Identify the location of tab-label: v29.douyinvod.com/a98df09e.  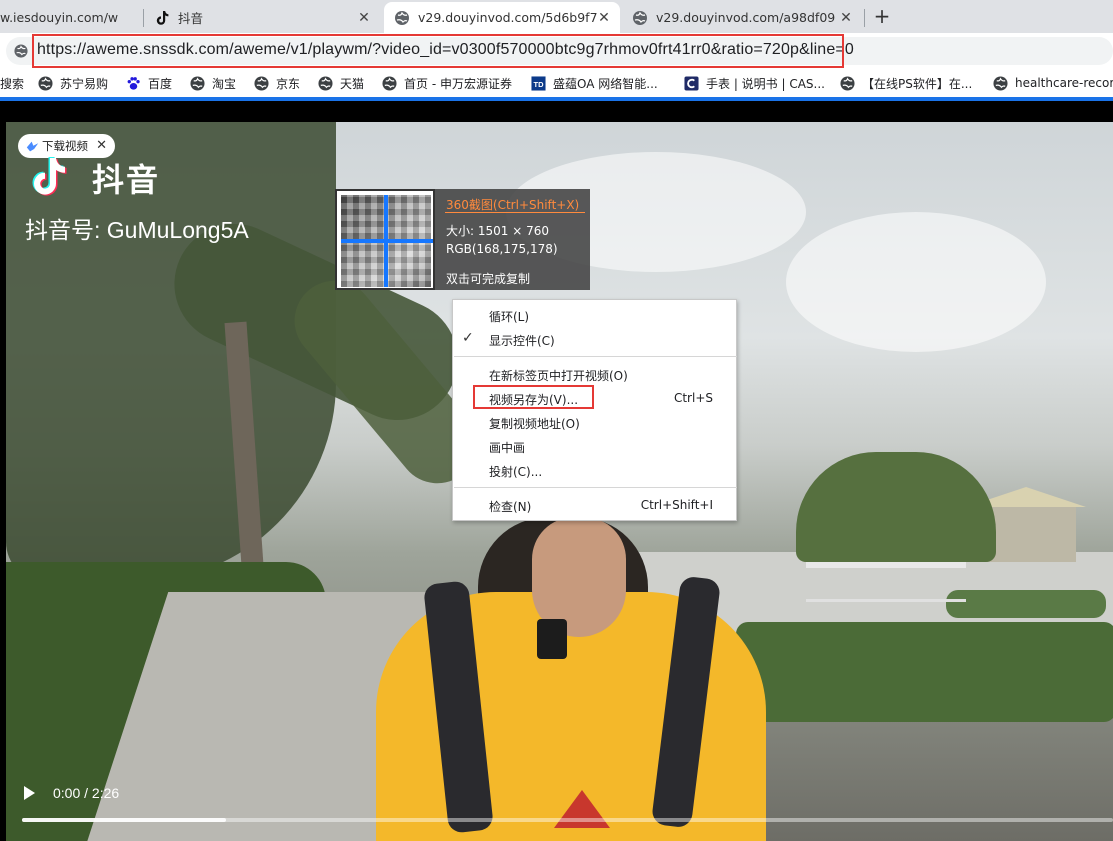
(746, 17).